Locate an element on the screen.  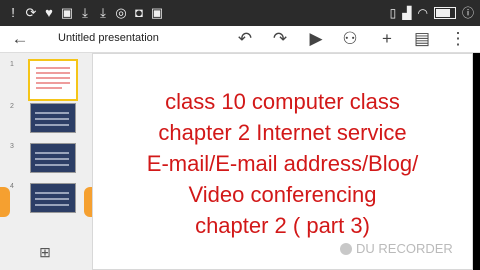
recorder-watermark: DU RECORDER is located at coordinates (396, 248).